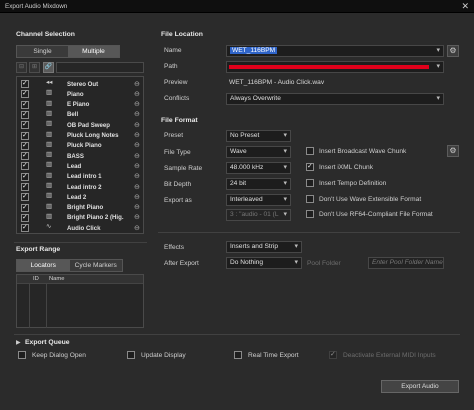  I want to click on sample-rate-dropdown: 48.000 kHz, so click(258, 168).